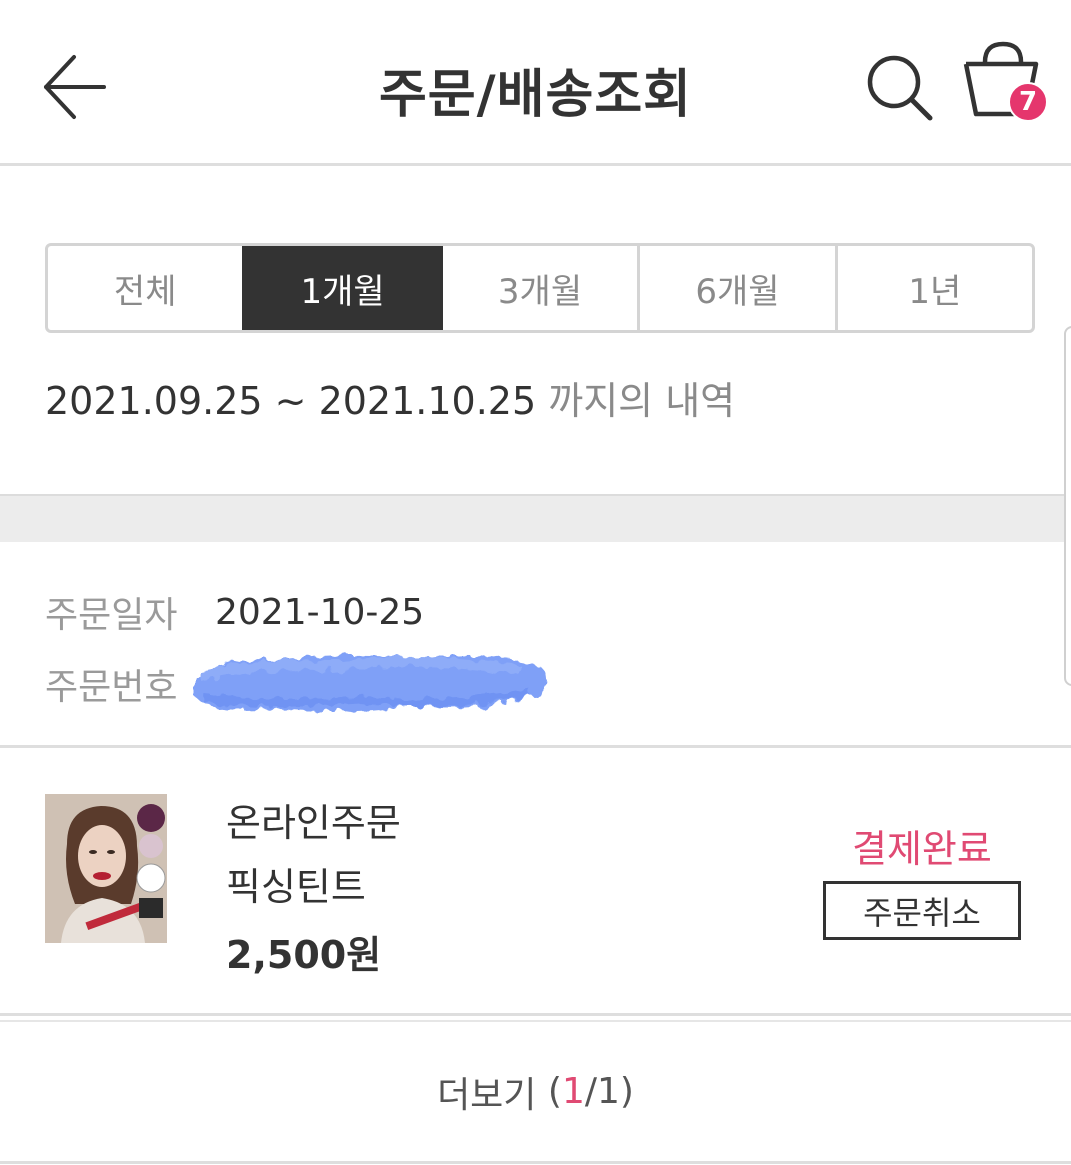 The width and height of the screenshot is (1071, 1165). I want to click on load-more-button: 더보기 (1/1), so click(535, 1092).